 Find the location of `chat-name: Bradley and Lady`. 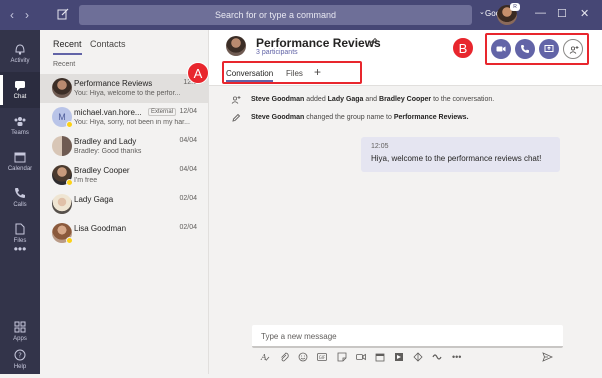

chat-name: Bradley and Lady is located at coordinates (105, 141).